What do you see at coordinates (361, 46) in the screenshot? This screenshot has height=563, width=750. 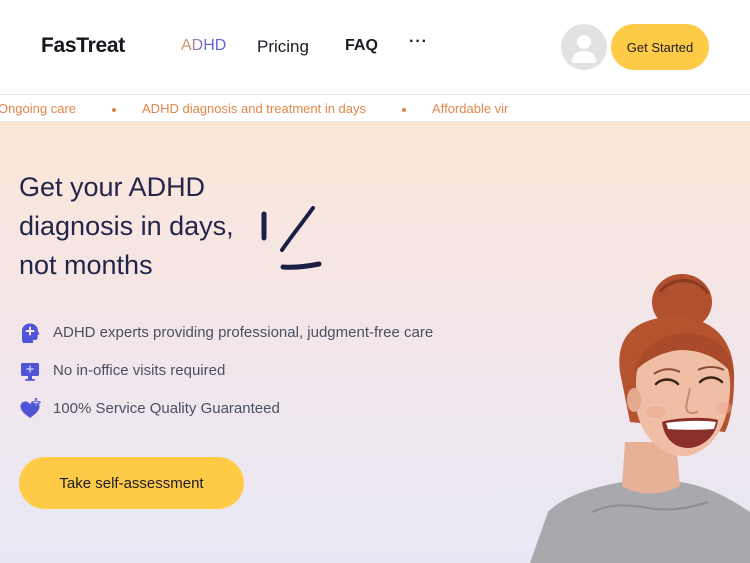 I see `nav-link-faq: FAQ` at bounding box center [361, 46].